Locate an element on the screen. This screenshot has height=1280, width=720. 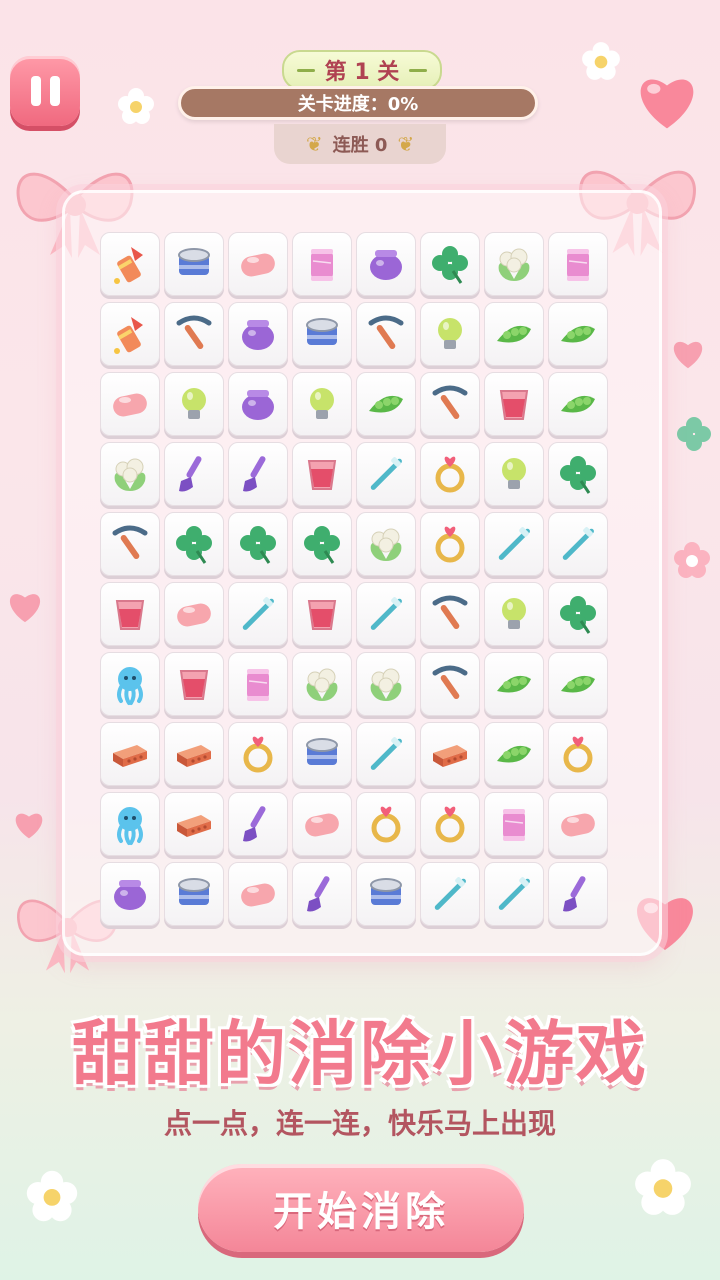
thread-icon is located at coordinates (322, 265).